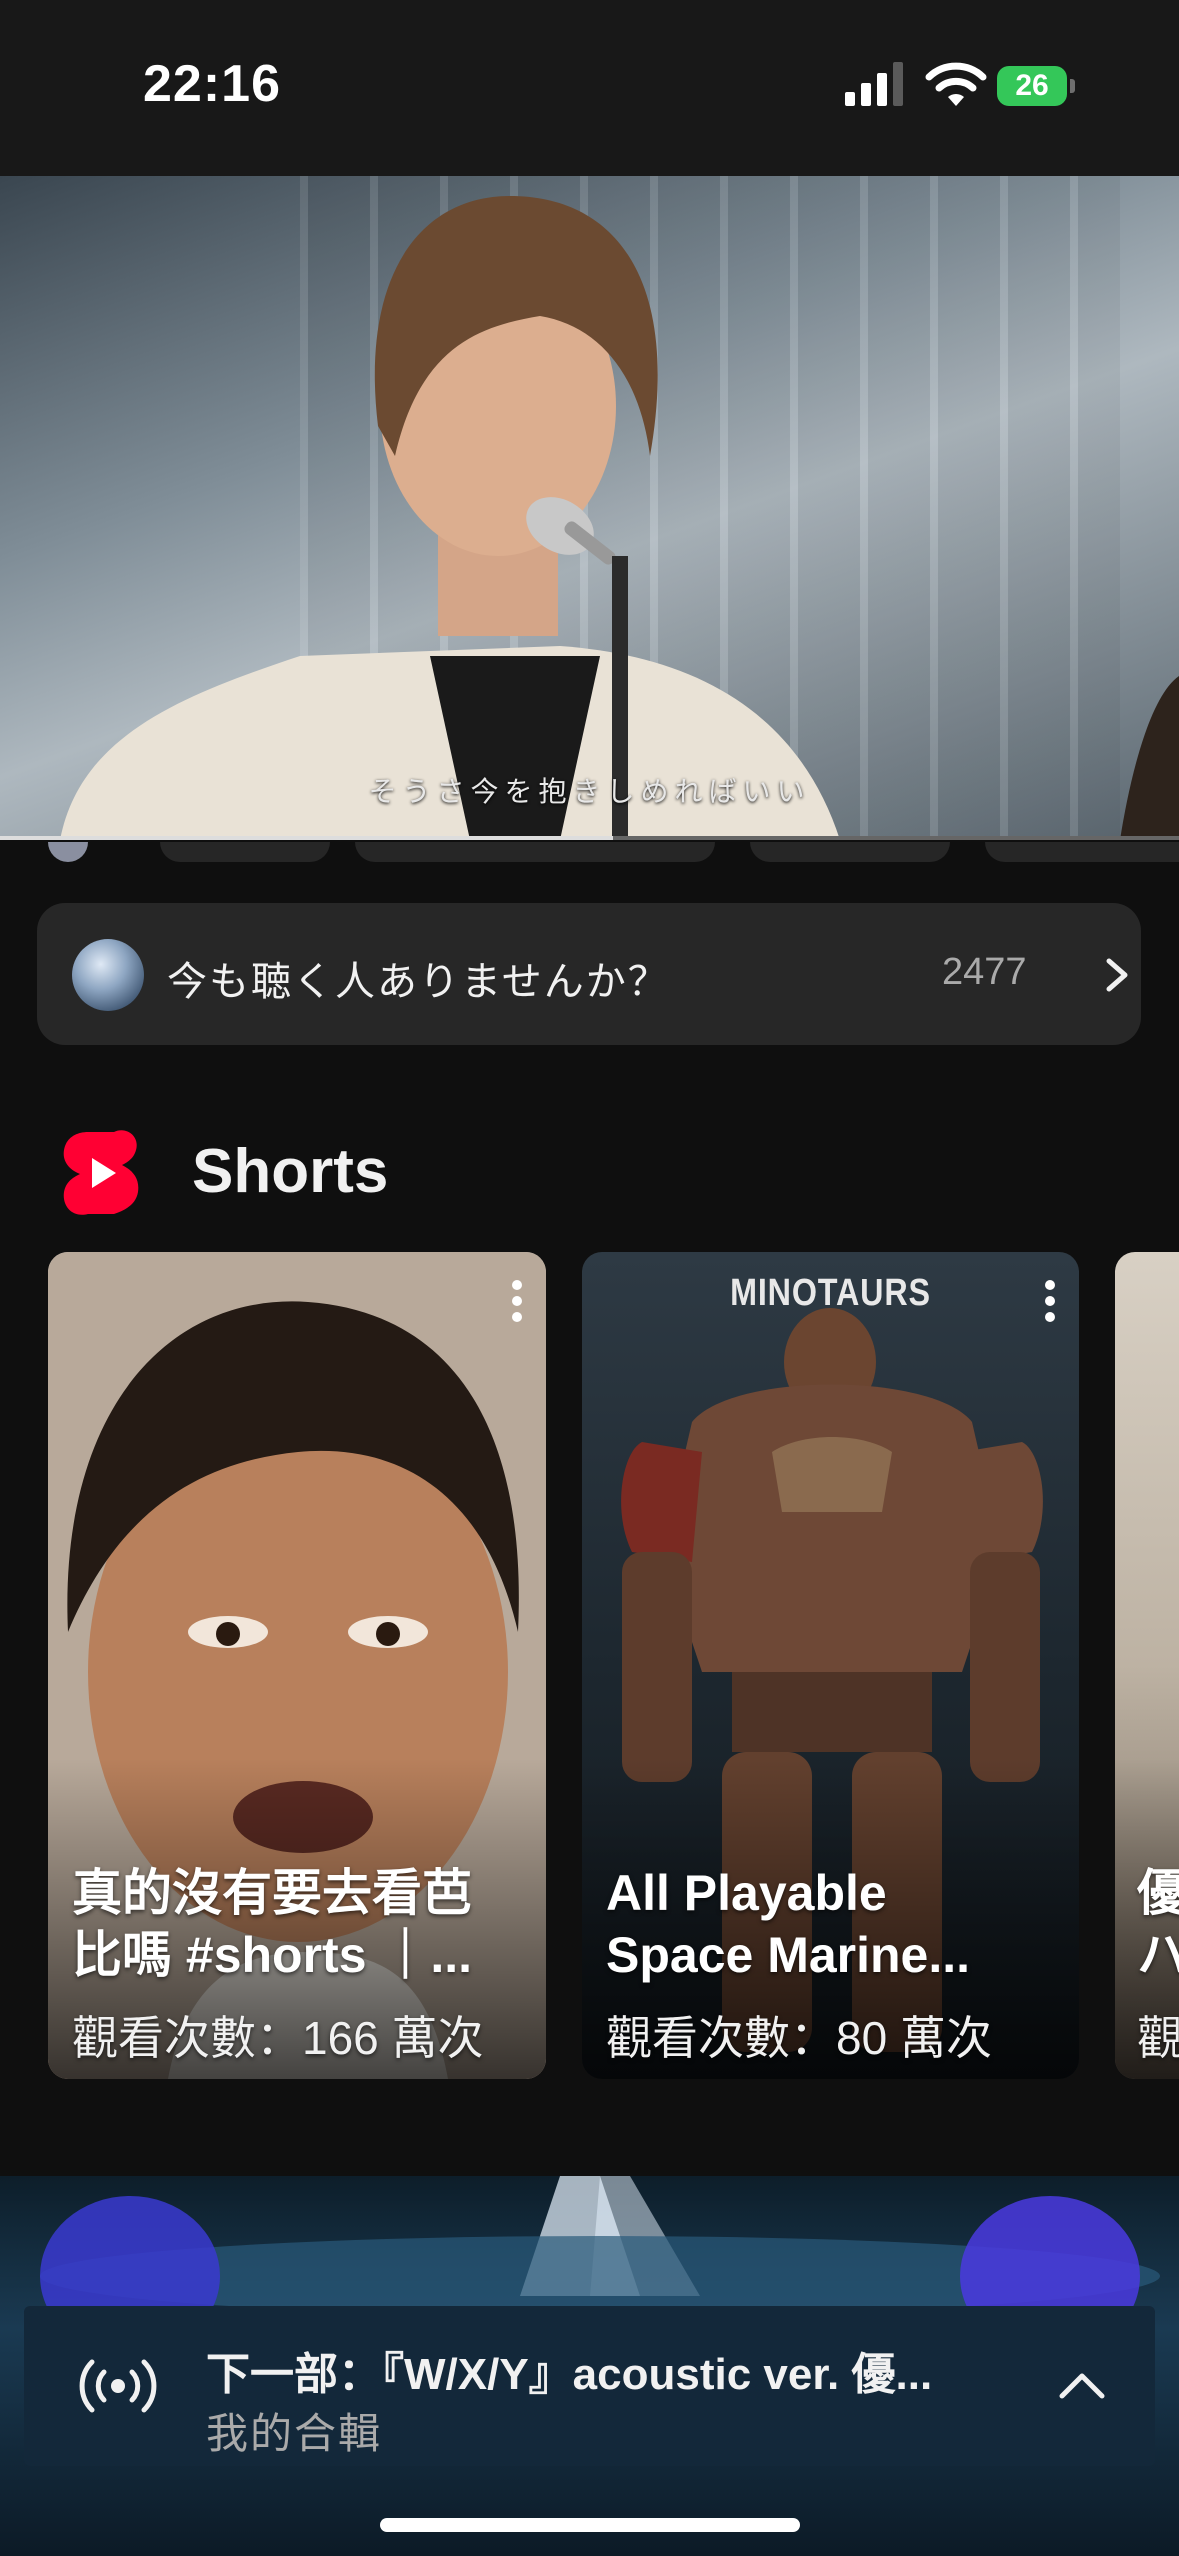  I want to click on short-title-line: 真的沒有要去看芭, so click(272, 1893).